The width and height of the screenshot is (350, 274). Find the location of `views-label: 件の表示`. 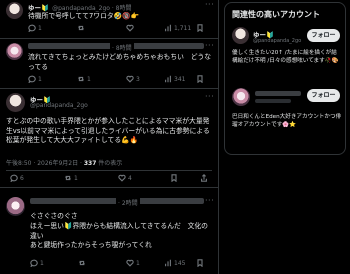

views-label: 件の表示 is located at coordinates (110, 163).